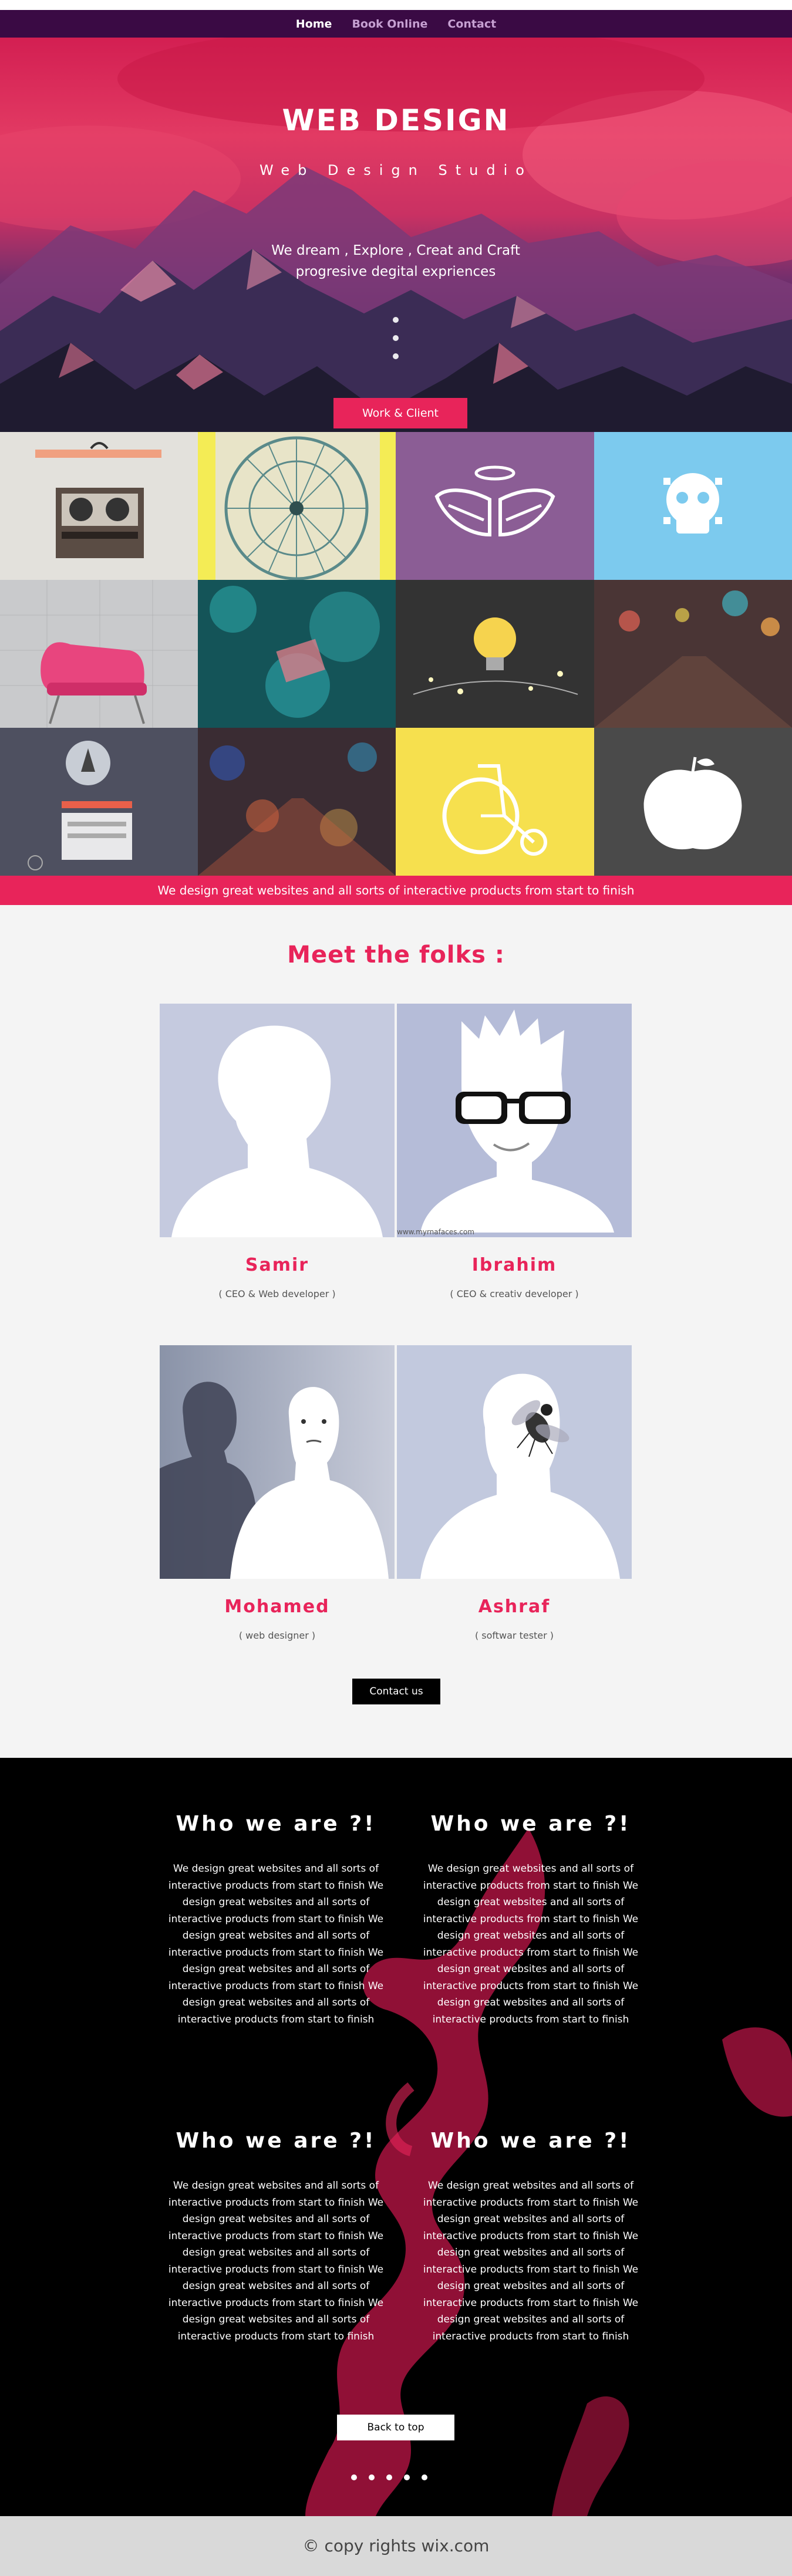 The width and height of the screenshot is (792, 2576). I want to click on light-bulb-image, so click(495, 654).